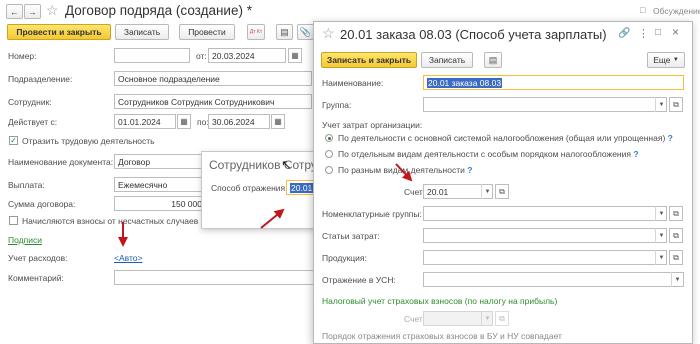 This screenshot has height=344, width=700. Describe the element at coordinates (160, 184) in the screenshot. I see `payment-field: Ежемесячно` at that location.